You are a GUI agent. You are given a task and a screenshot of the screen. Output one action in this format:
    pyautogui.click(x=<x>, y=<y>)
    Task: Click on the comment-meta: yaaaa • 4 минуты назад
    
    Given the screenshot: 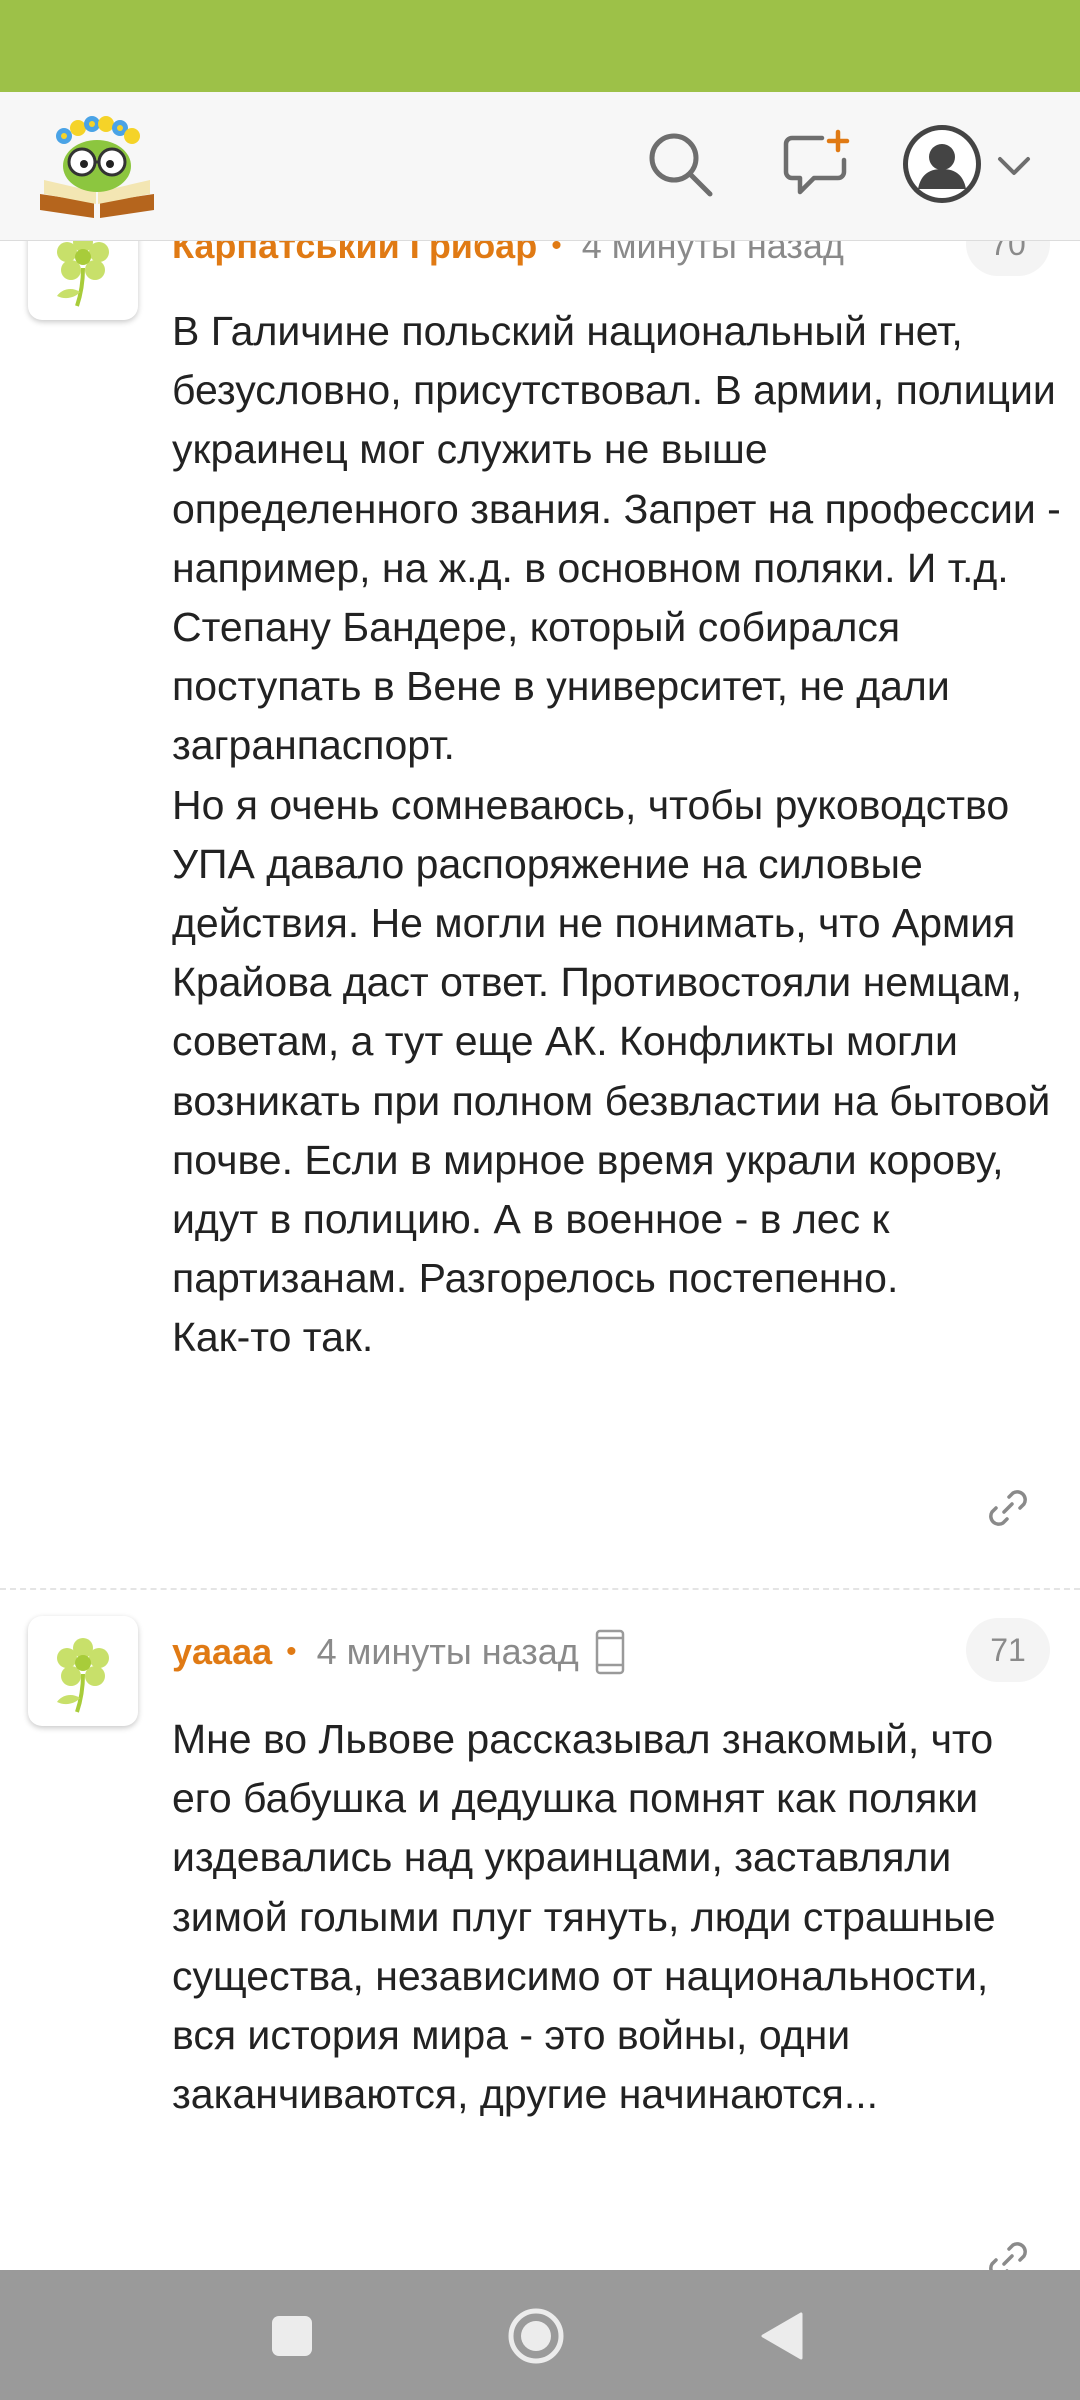 What is the action you would take?
    pyautogui.click(x=399, y=1652)
    